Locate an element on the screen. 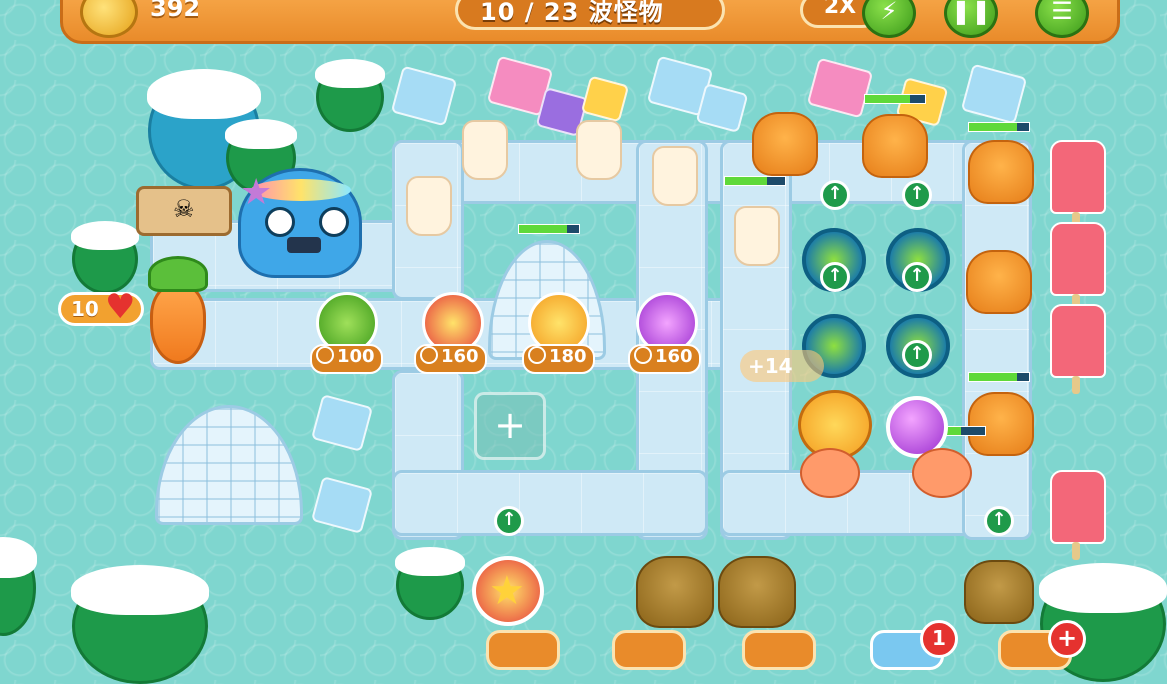 The width and height of the screenshot is (1167, 684). skull-sign: ☠ is located at coordinates (184, 211).